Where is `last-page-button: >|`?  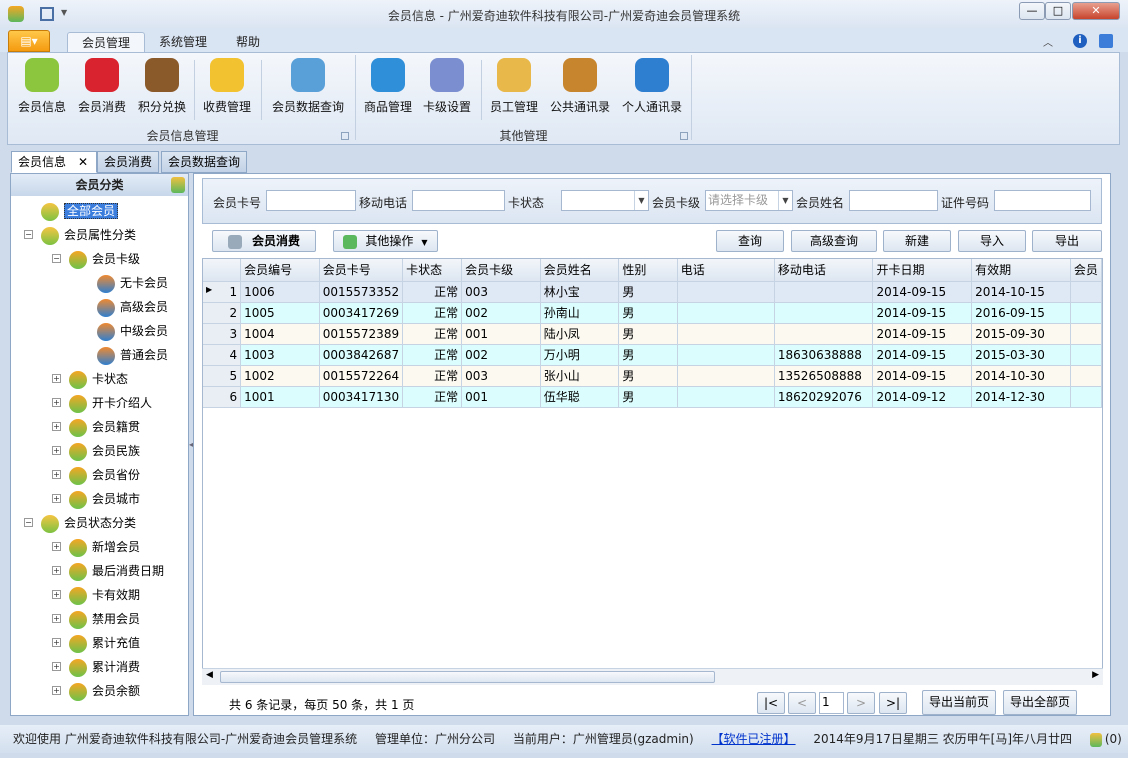
last-page-button: >| is located at coordinates (893, 703).